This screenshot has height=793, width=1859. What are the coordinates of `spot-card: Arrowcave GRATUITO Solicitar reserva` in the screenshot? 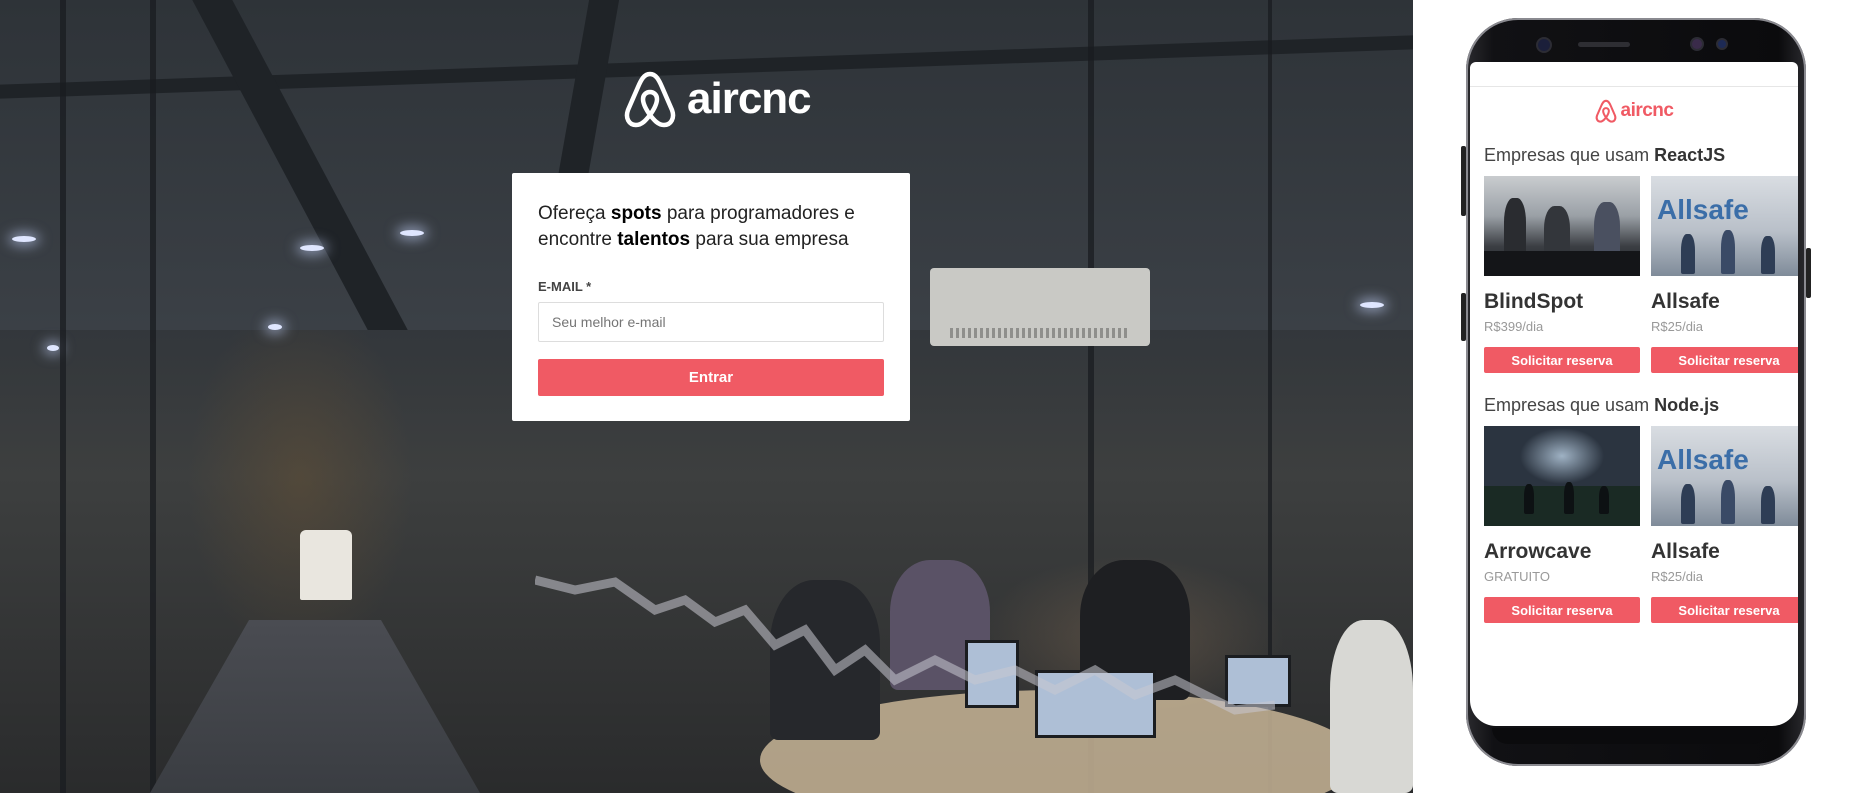 It's located at (1562, 524).